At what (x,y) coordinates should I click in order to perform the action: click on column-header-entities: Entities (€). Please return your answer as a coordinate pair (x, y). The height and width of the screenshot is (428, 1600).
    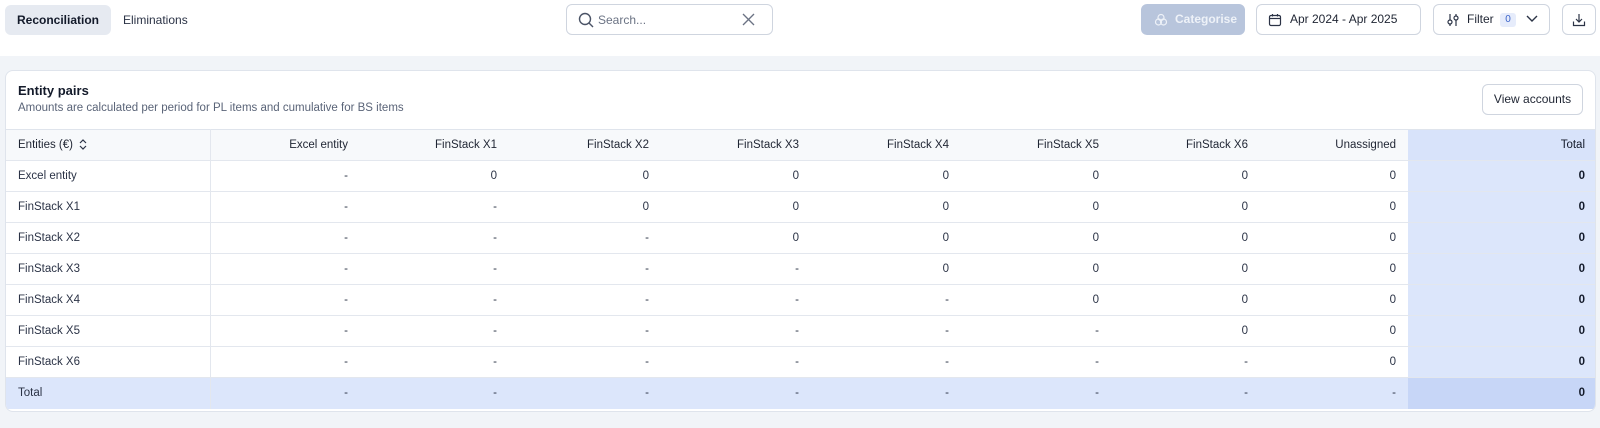
    Looking at the image, I should click on (108, 145).